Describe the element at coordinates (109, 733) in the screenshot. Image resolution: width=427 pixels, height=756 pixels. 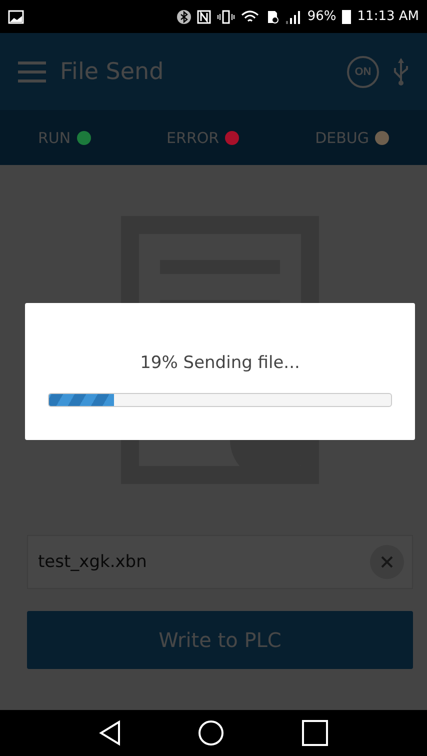
I see `back-icon` at that location.